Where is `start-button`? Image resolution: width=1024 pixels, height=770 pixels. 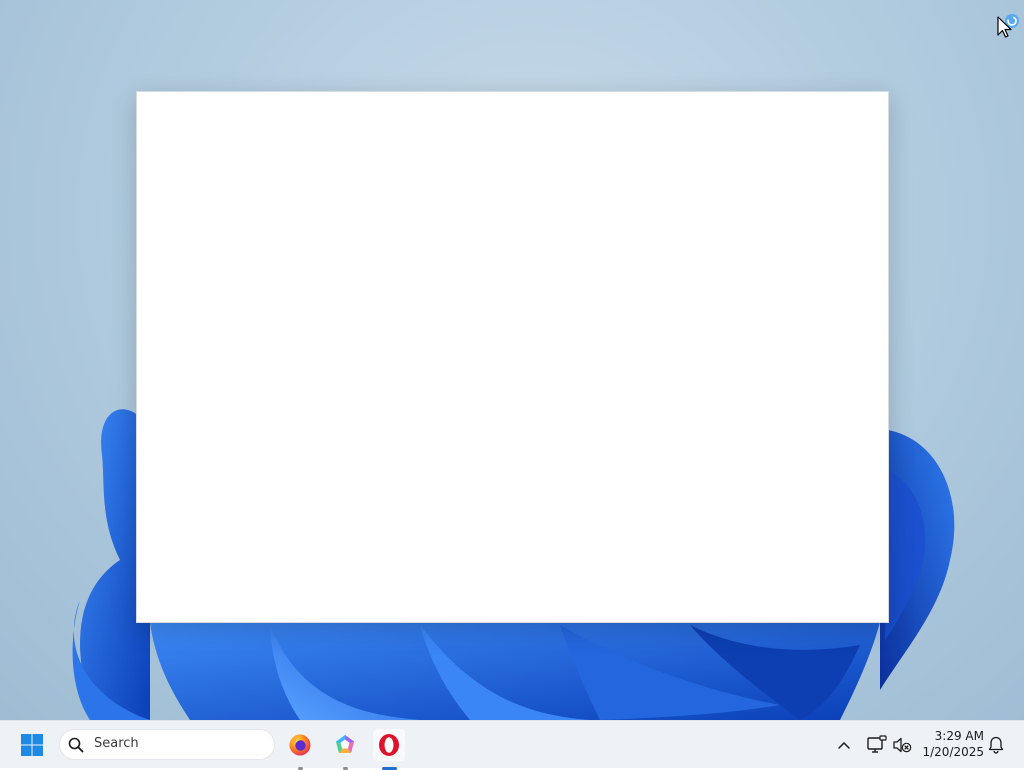 start-button is located at coordinates (32, 745).